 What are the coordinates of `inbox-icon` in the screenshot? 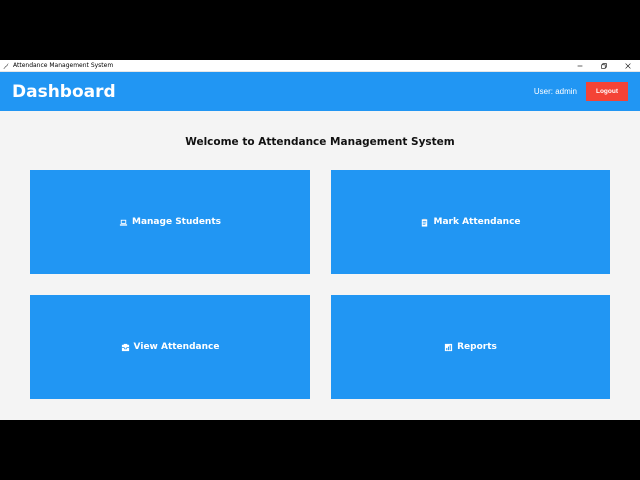 It's located at (125, 347).